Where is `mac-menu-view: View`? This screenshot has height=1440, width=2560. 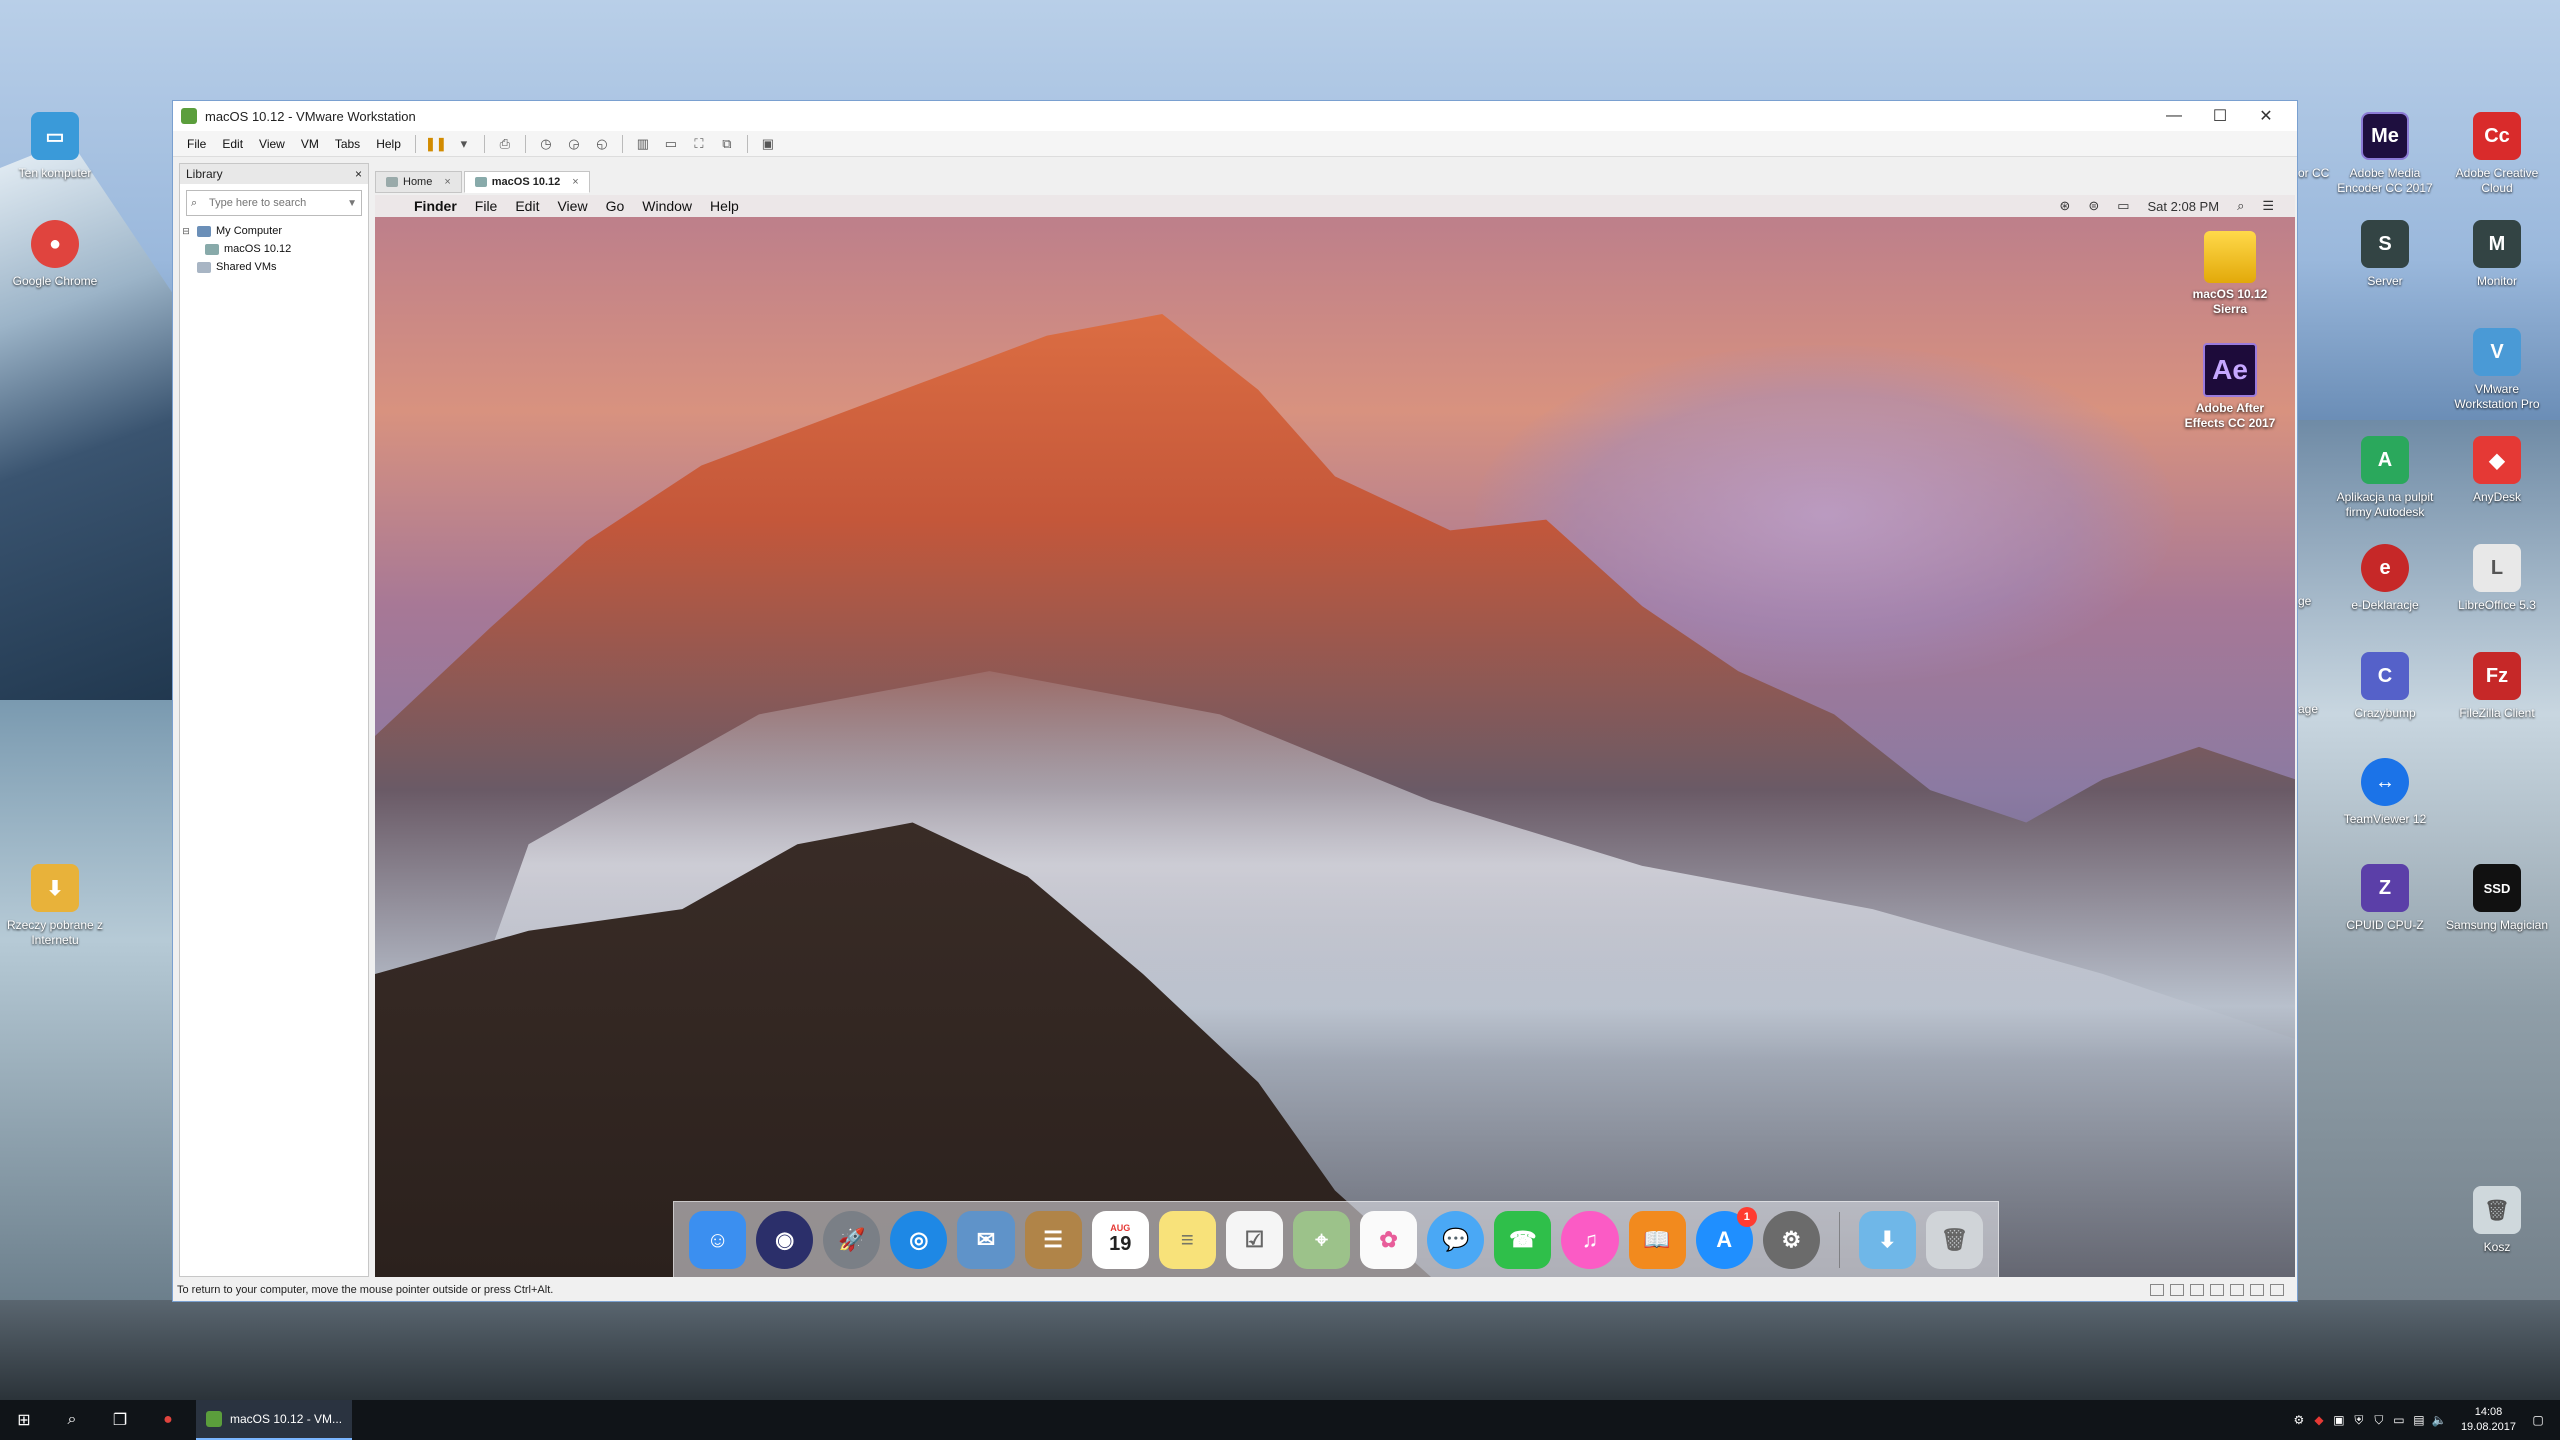
mac-menu-view: View is located at coordinates (572, 206).